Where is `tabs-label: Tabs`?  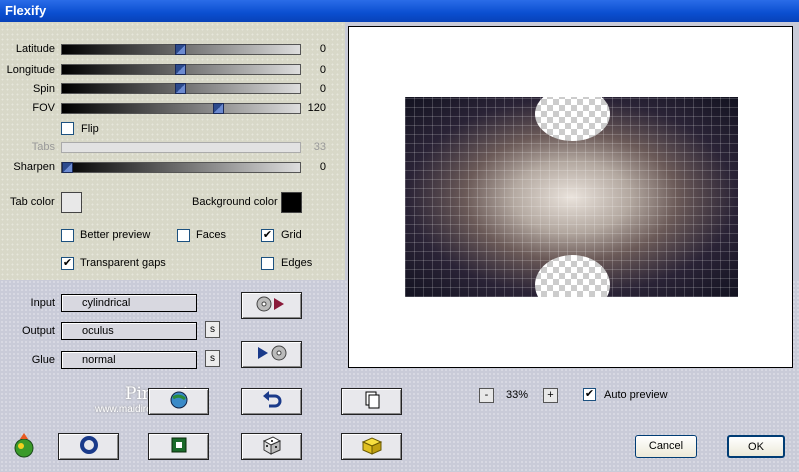
tabs-label: Tabs is located at coordinates (43, 147).